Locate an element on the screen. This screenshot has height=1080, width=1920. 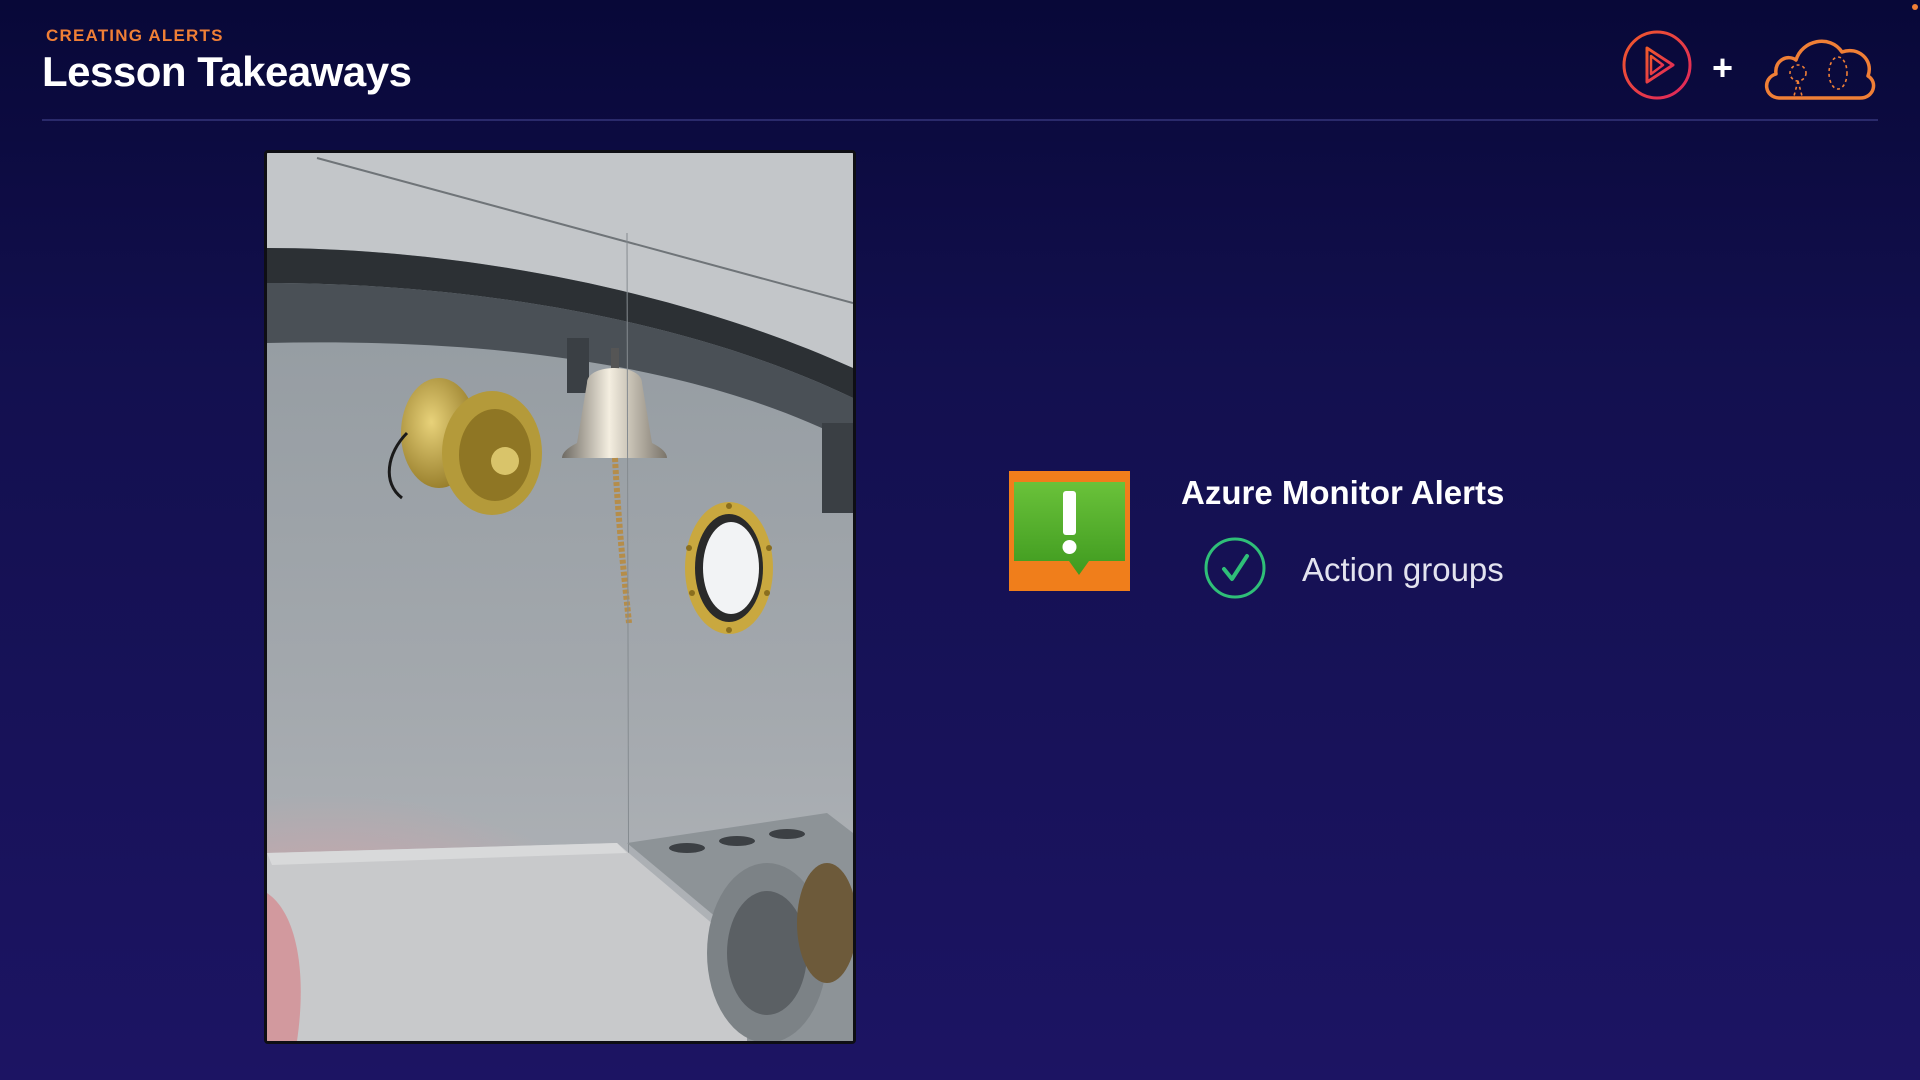
cloud-logo-icon is located at coordinates (1818, 68).